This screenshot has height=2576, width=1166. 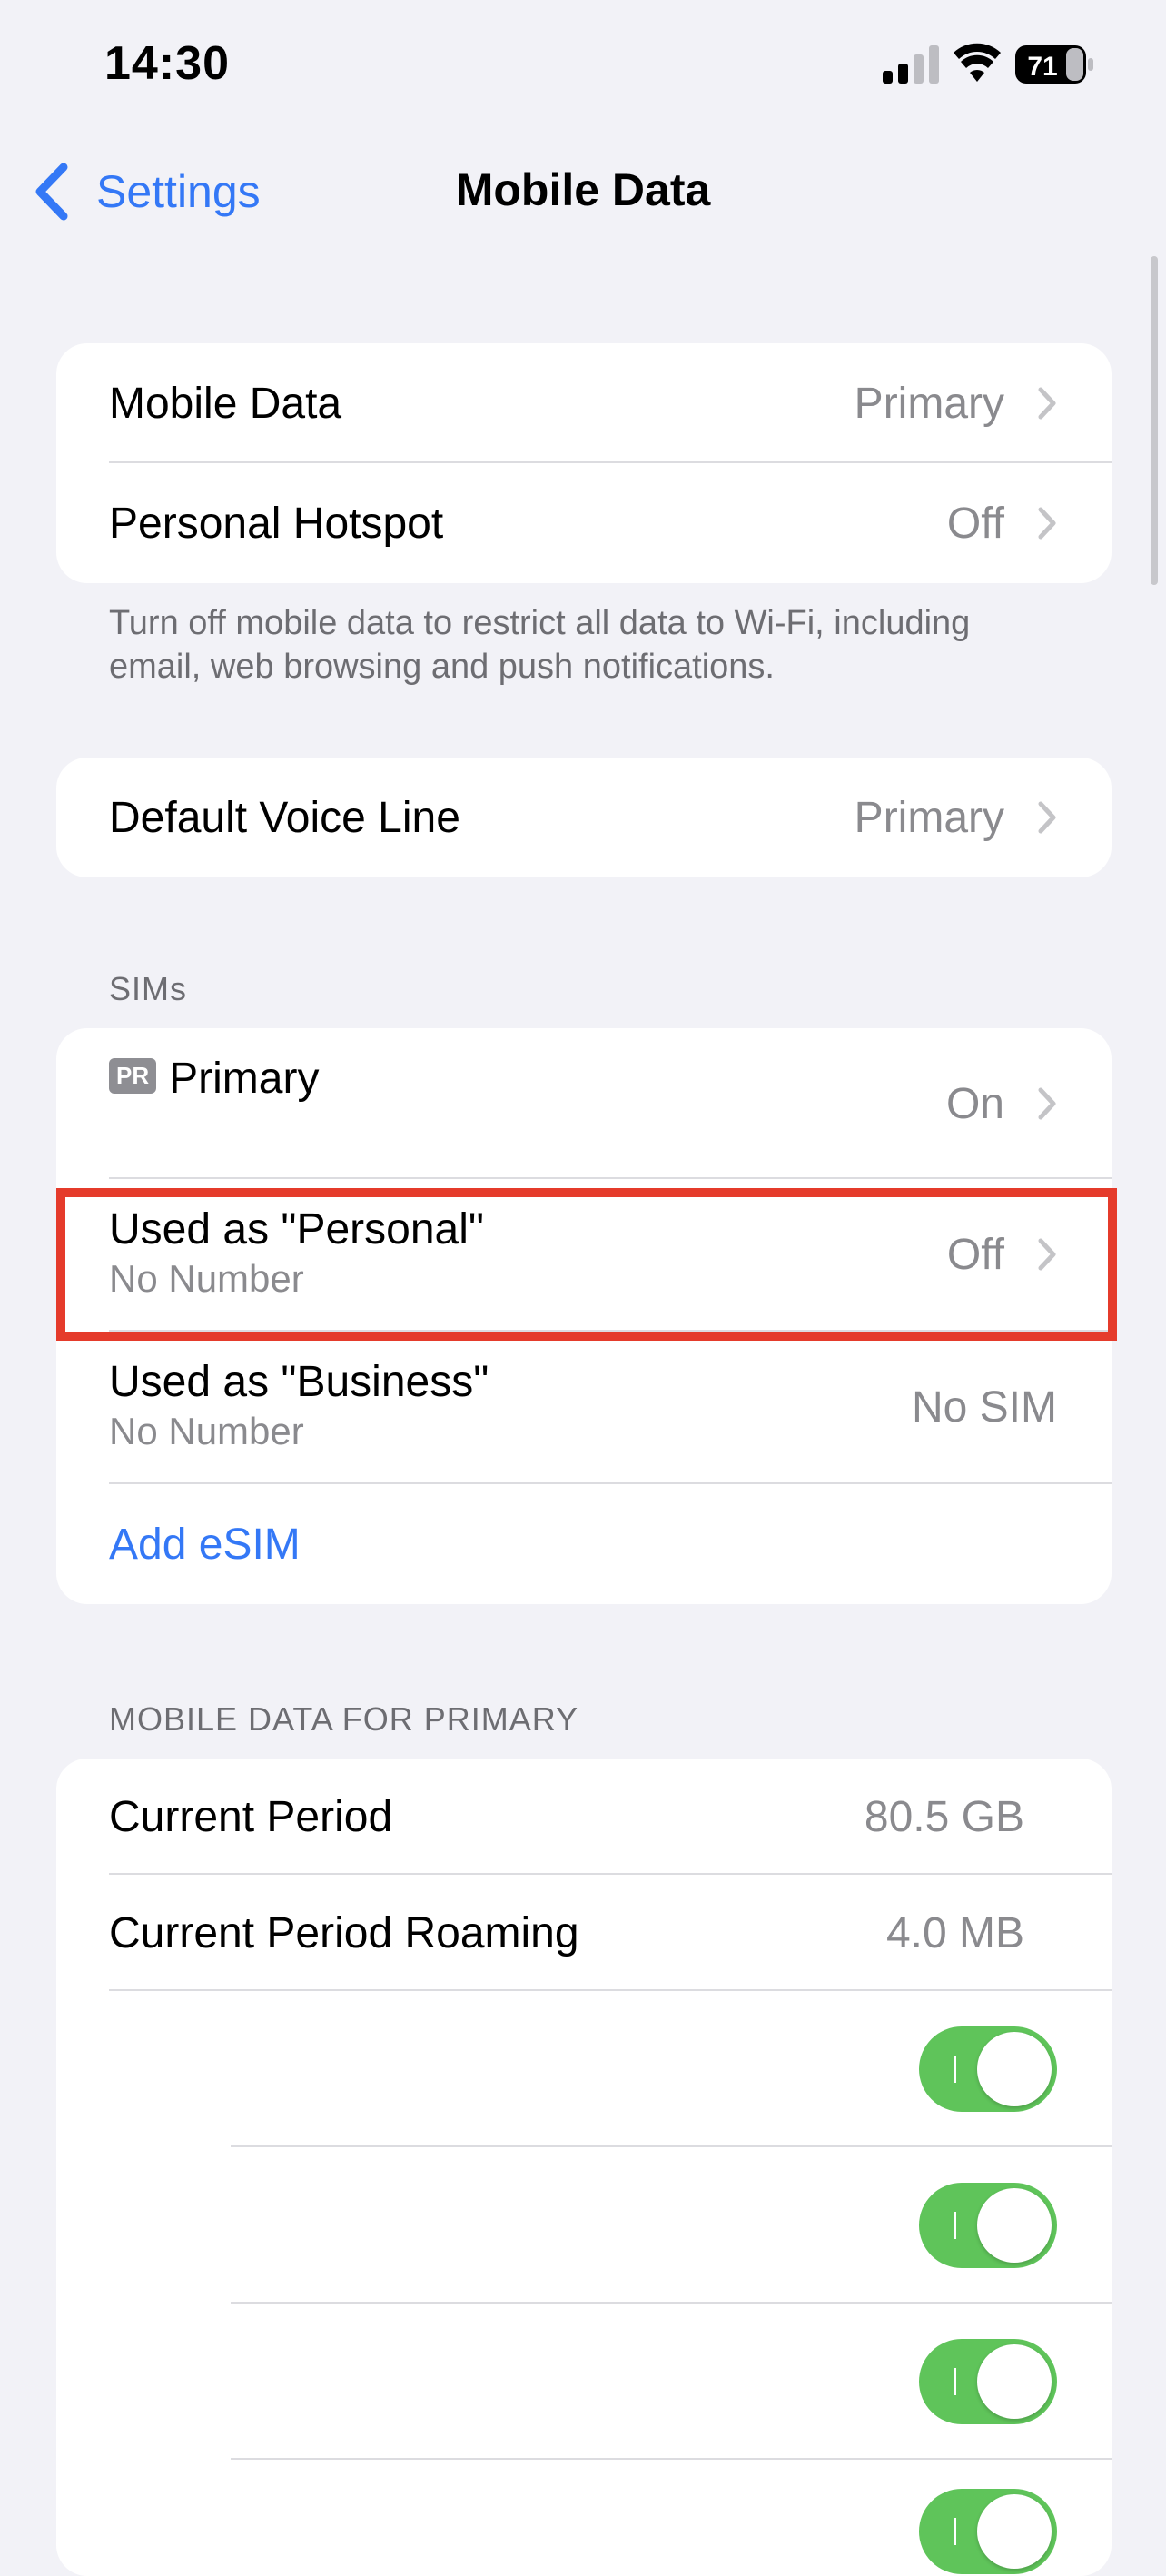 I want to click on voice-line-group: Default Voice Line Primary, so click(x=584, y=817).